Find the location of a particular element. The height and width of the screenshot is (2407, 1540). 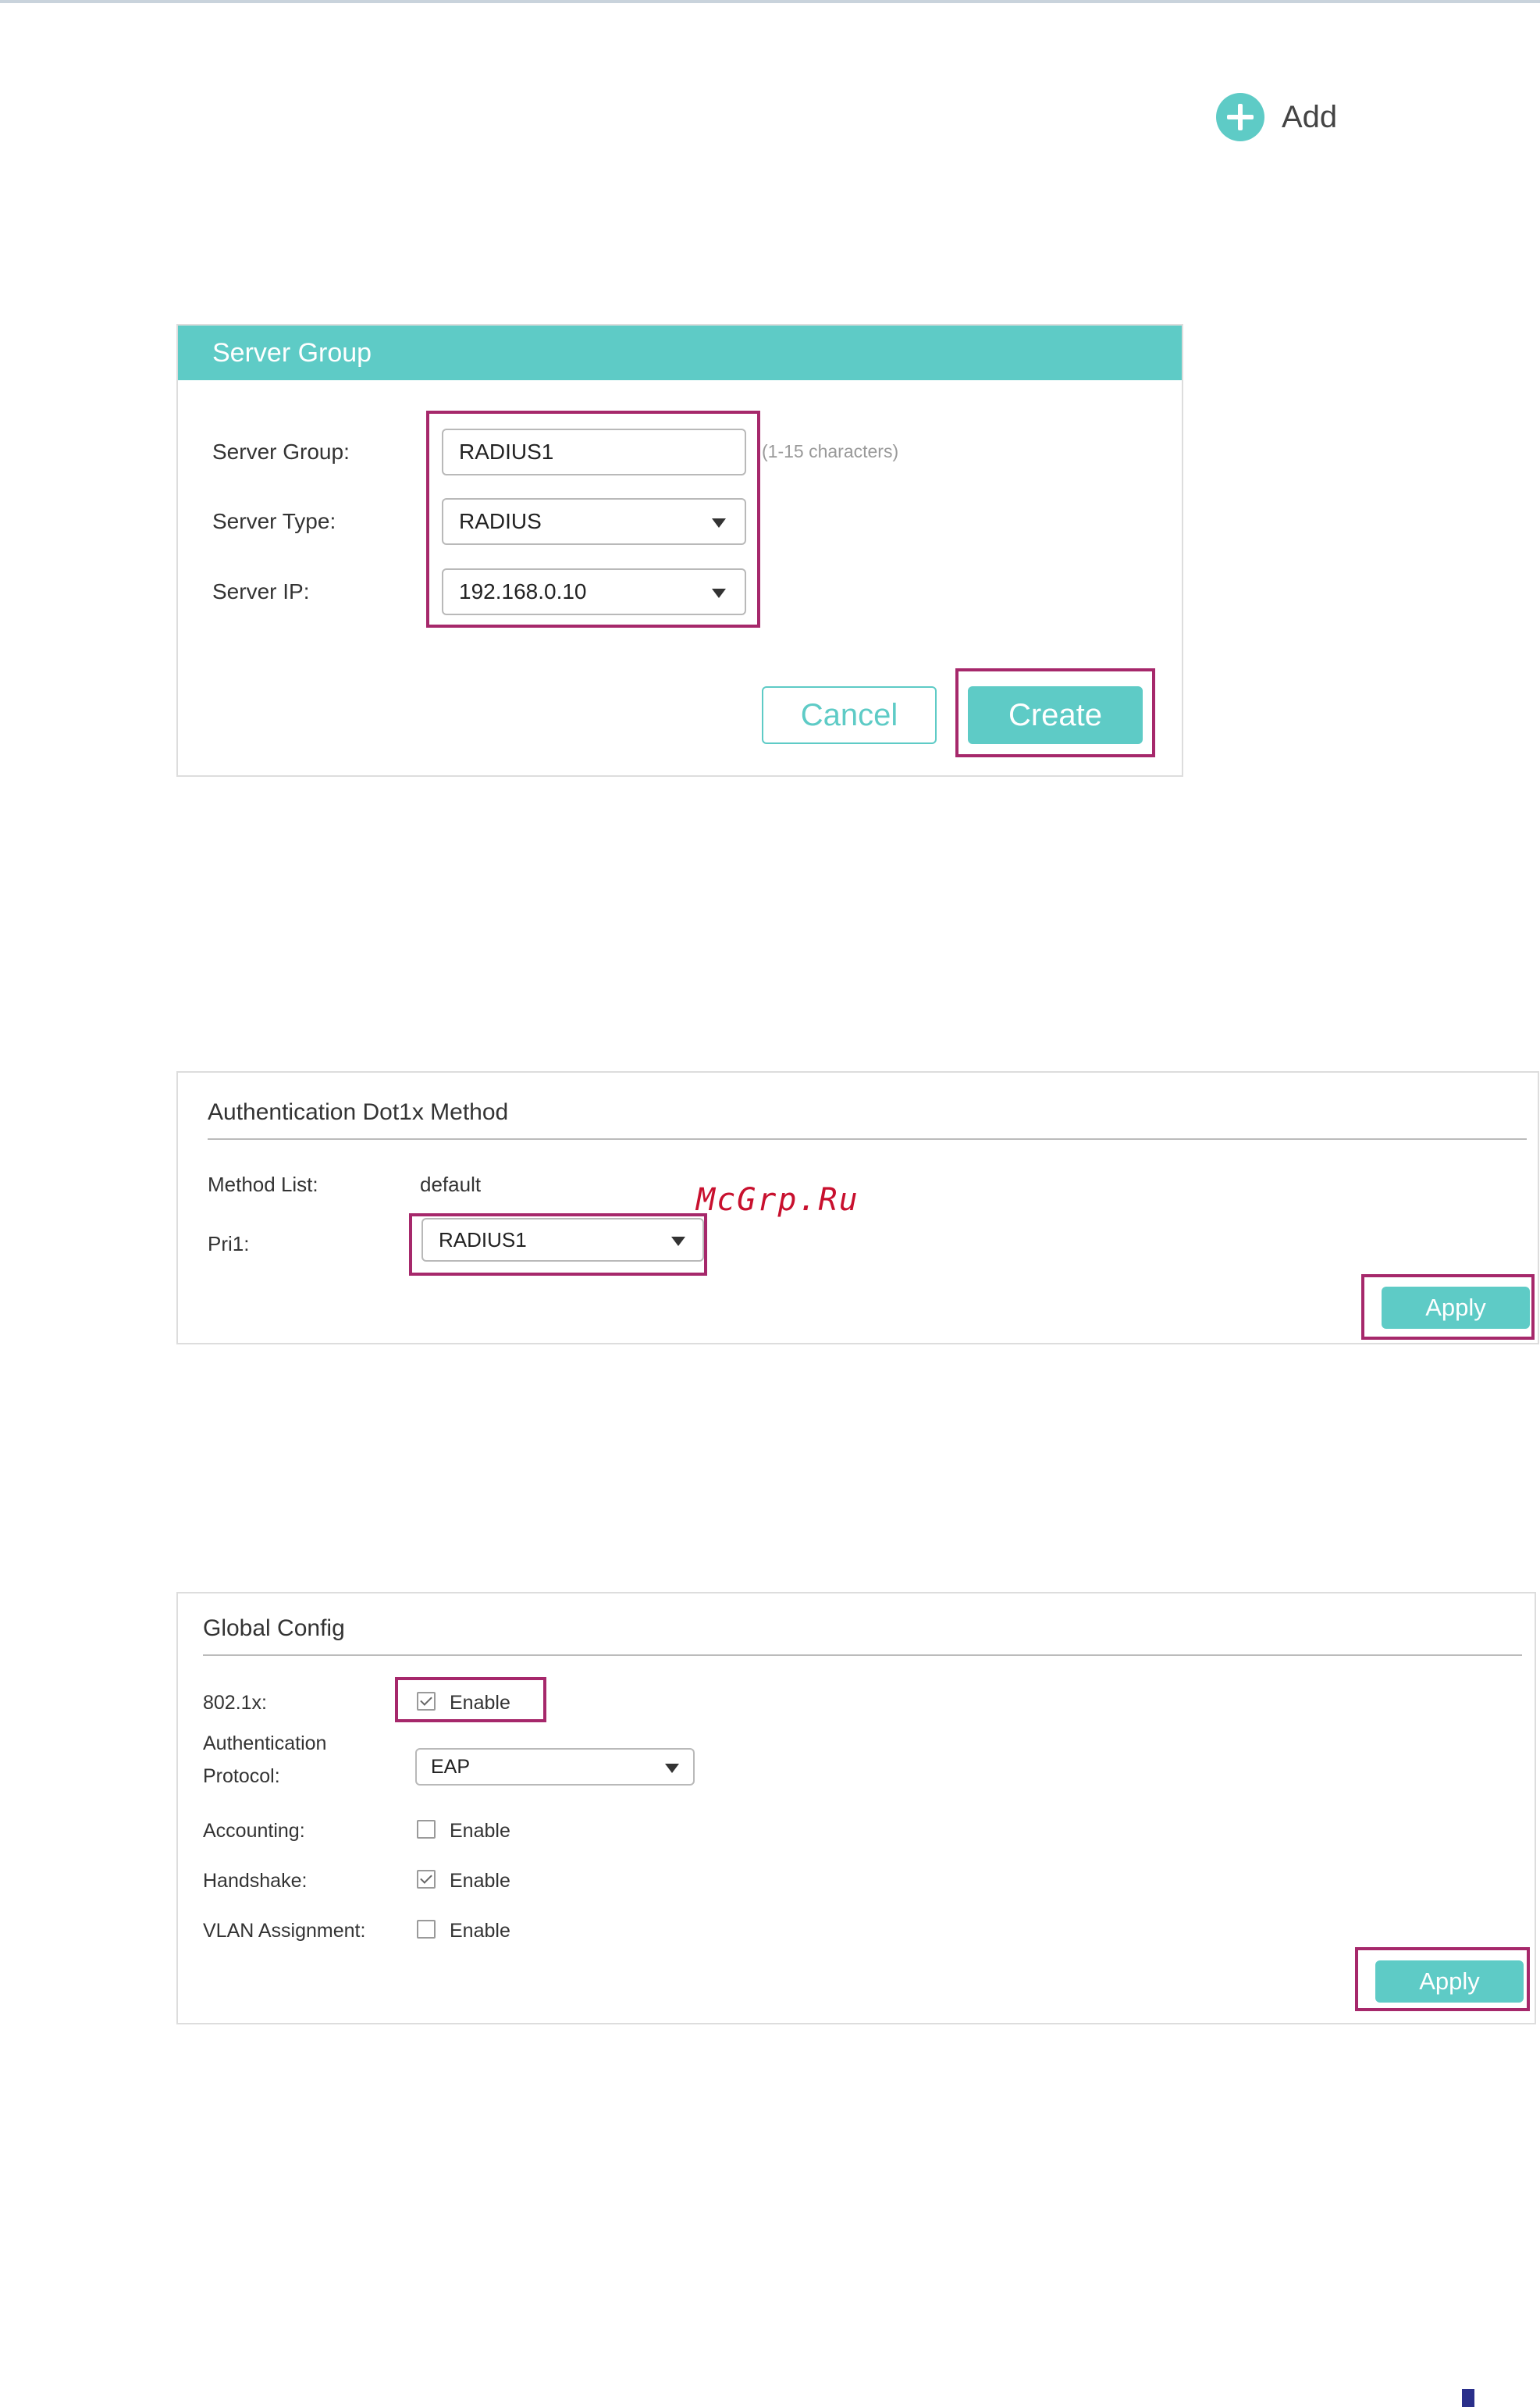

dot1x-enable-highlight is located at coordinates (470, 1699).